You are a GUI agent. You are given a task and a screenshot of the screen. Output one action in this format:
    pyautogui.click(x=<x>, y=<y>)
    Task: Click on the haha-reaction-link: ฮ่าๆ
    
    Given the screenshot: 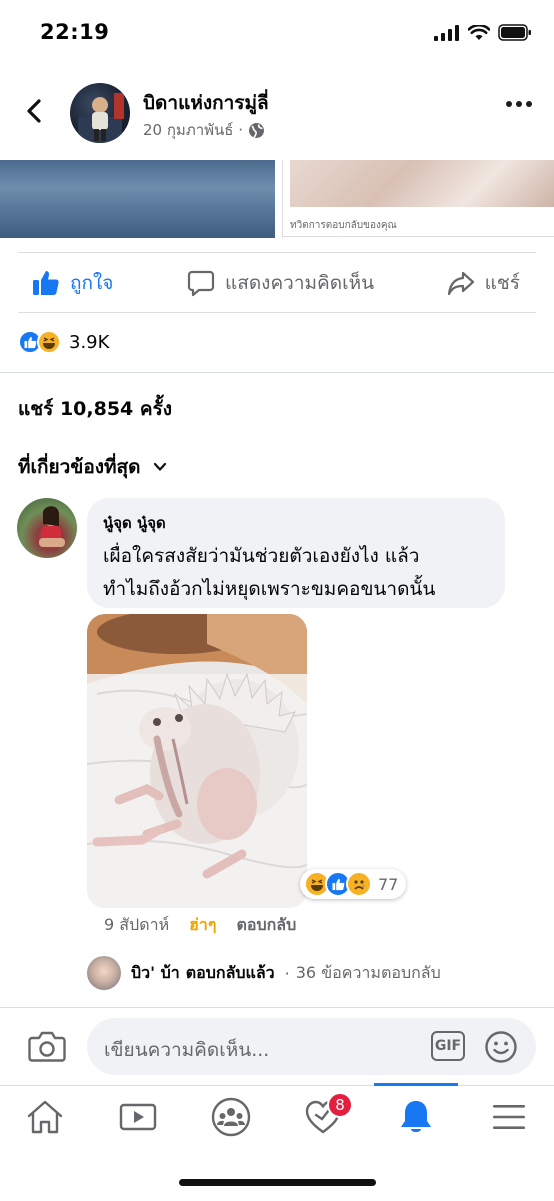 What is the action you would take?
    pyautogui.click(x=202, y=925)
    